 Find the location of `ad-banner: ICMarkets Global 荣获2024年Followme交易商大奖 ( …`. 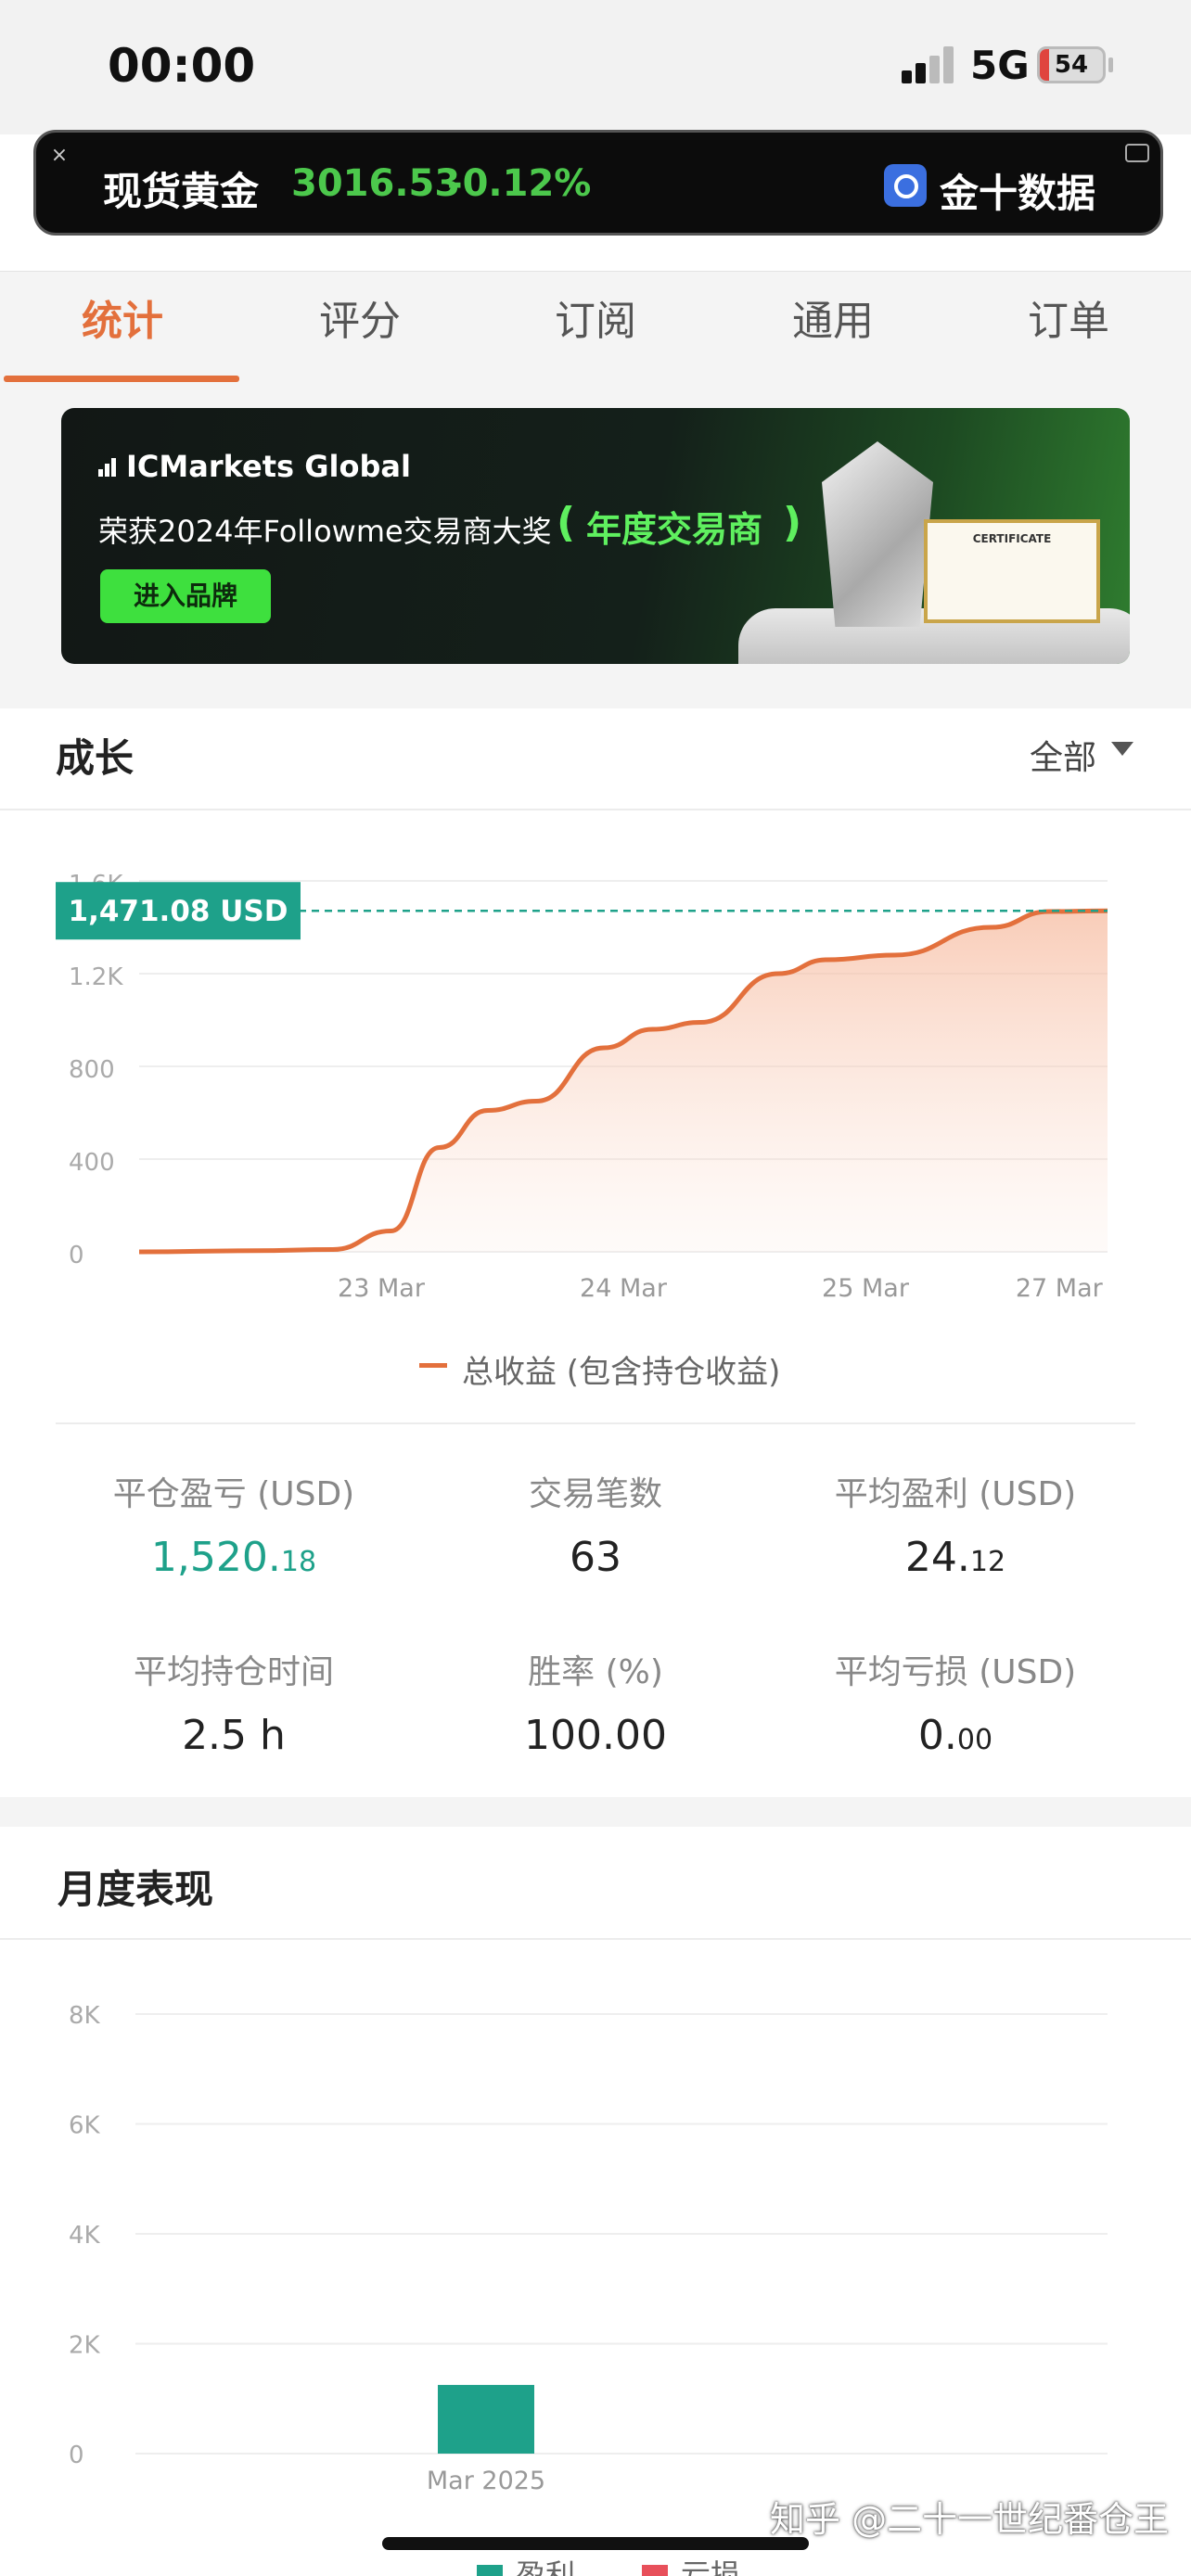

ad-banner: ICMarkets Global 荣获2024年Followme交易商大奖 ( … is located at coordinates (595, 536).